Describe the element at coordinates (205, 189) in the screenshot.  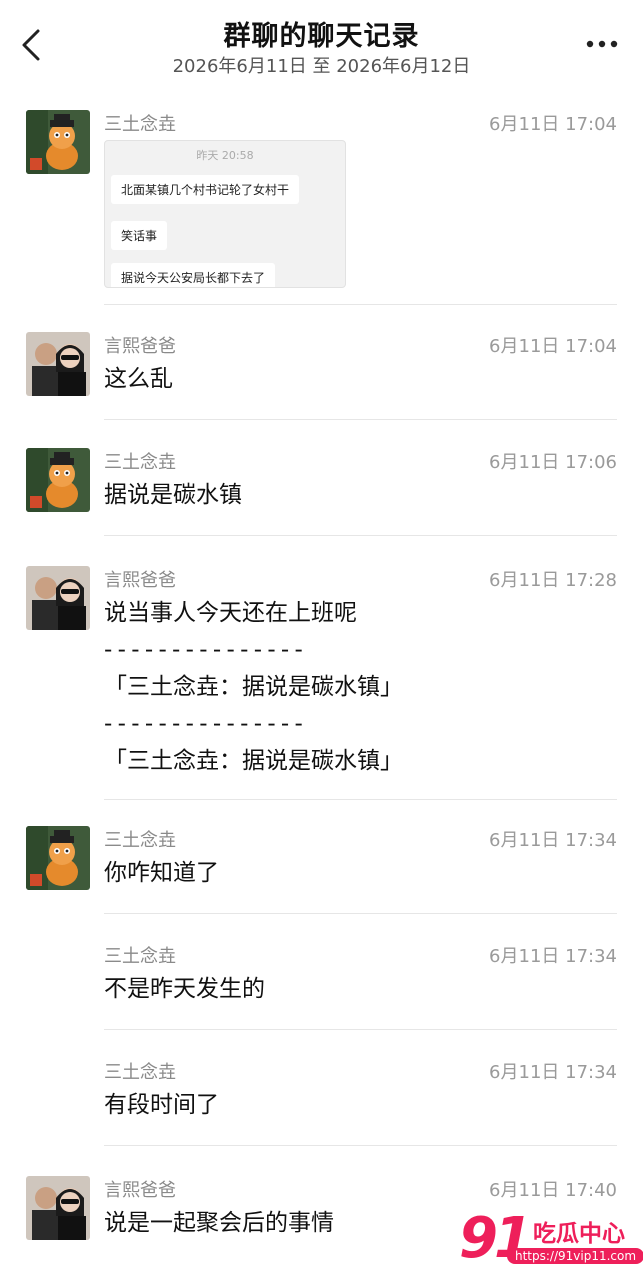
I see `image-text-line: 北面某镇几个村书记轮了女村干` at that location.